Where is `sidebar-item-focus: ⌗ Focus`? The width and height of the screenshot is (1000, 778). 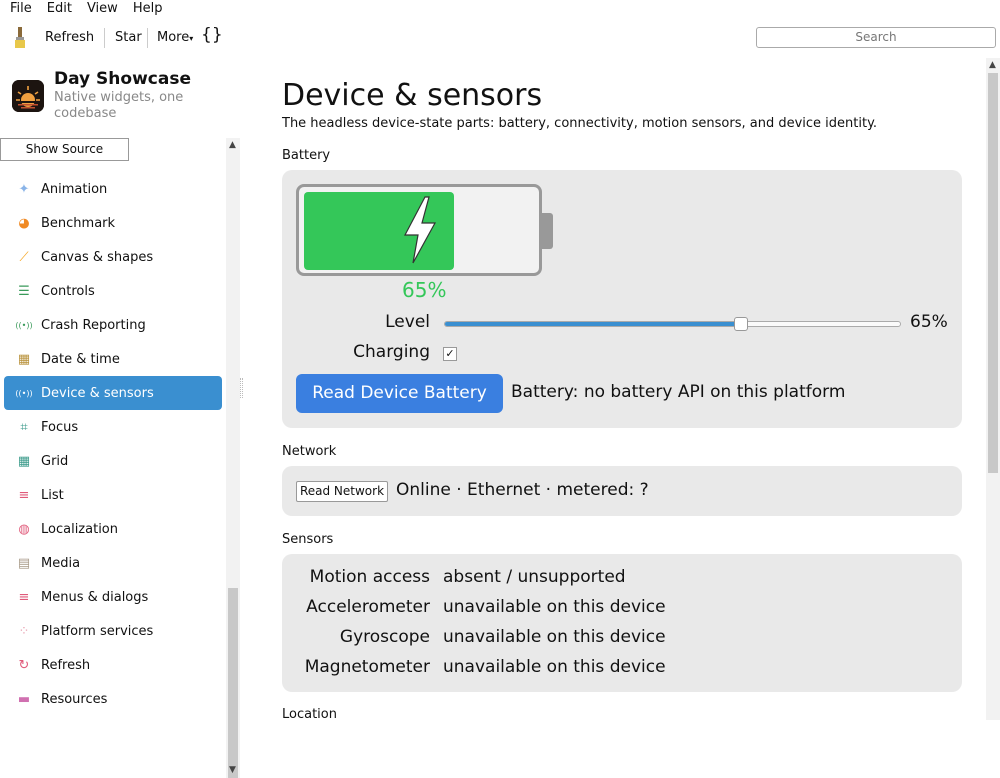 sidebar-item-focus: ⌗ Focus is located at coordinates (113, 427).